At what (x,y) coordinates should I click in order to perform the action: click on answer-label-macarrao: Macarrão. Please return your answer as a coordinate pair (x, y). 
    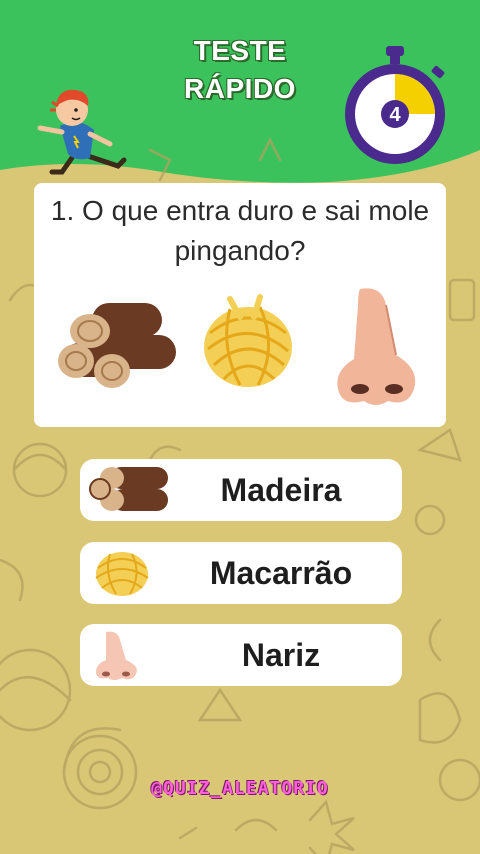
    Looking at the image, I should click on (281, 572).